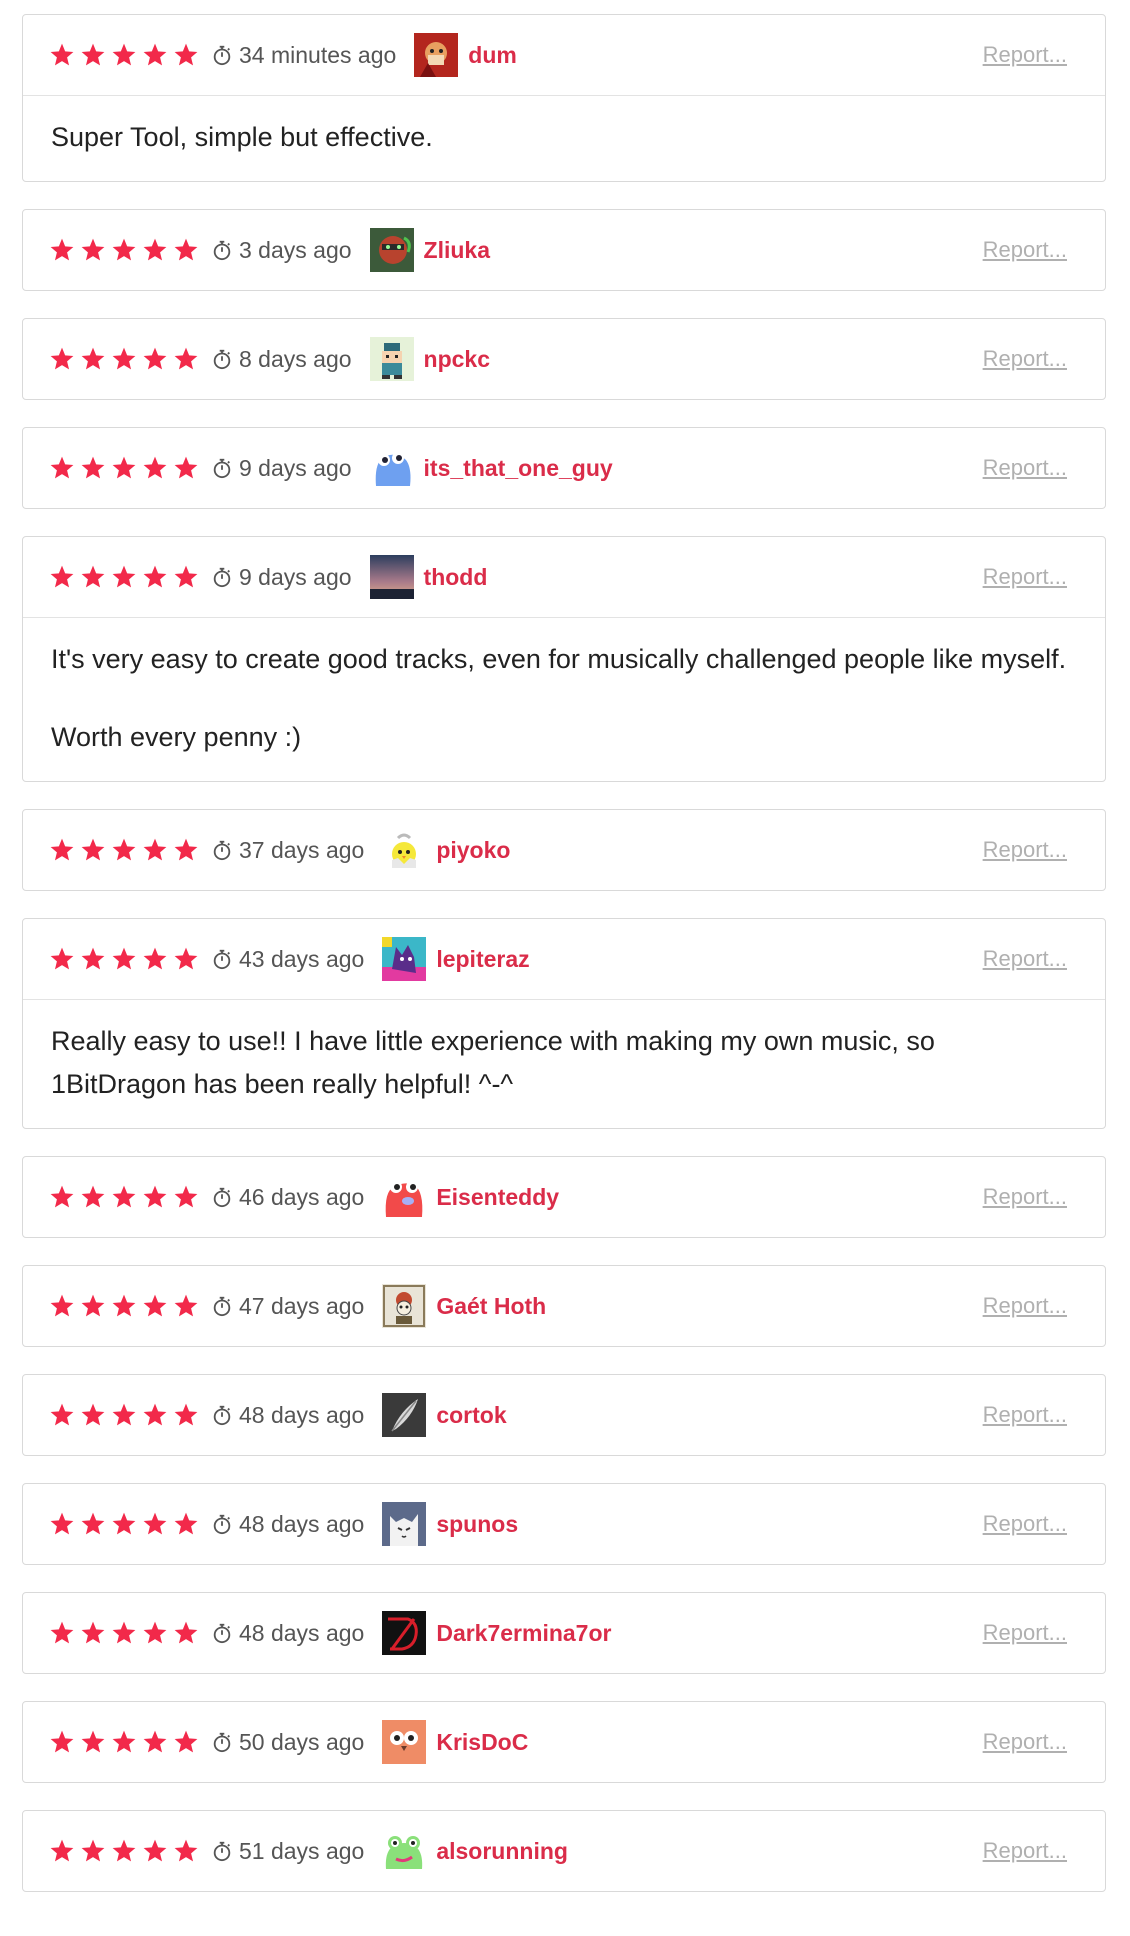 The image size is (1130, 1936). I want to click on username-link: thodd, so click(456, 577).